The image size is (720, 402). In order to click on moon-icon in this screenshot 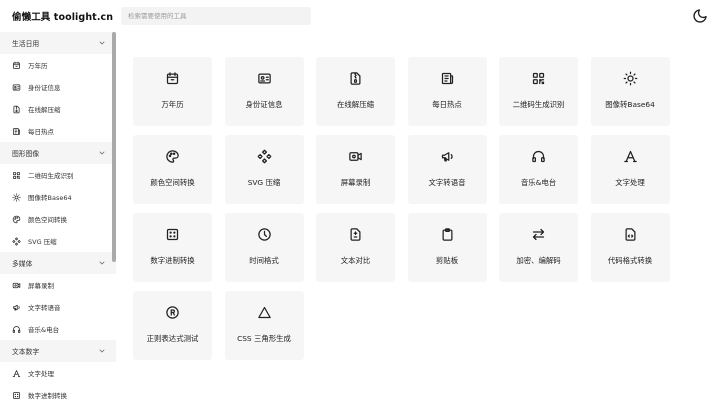, I will do `click(700, 16)`.